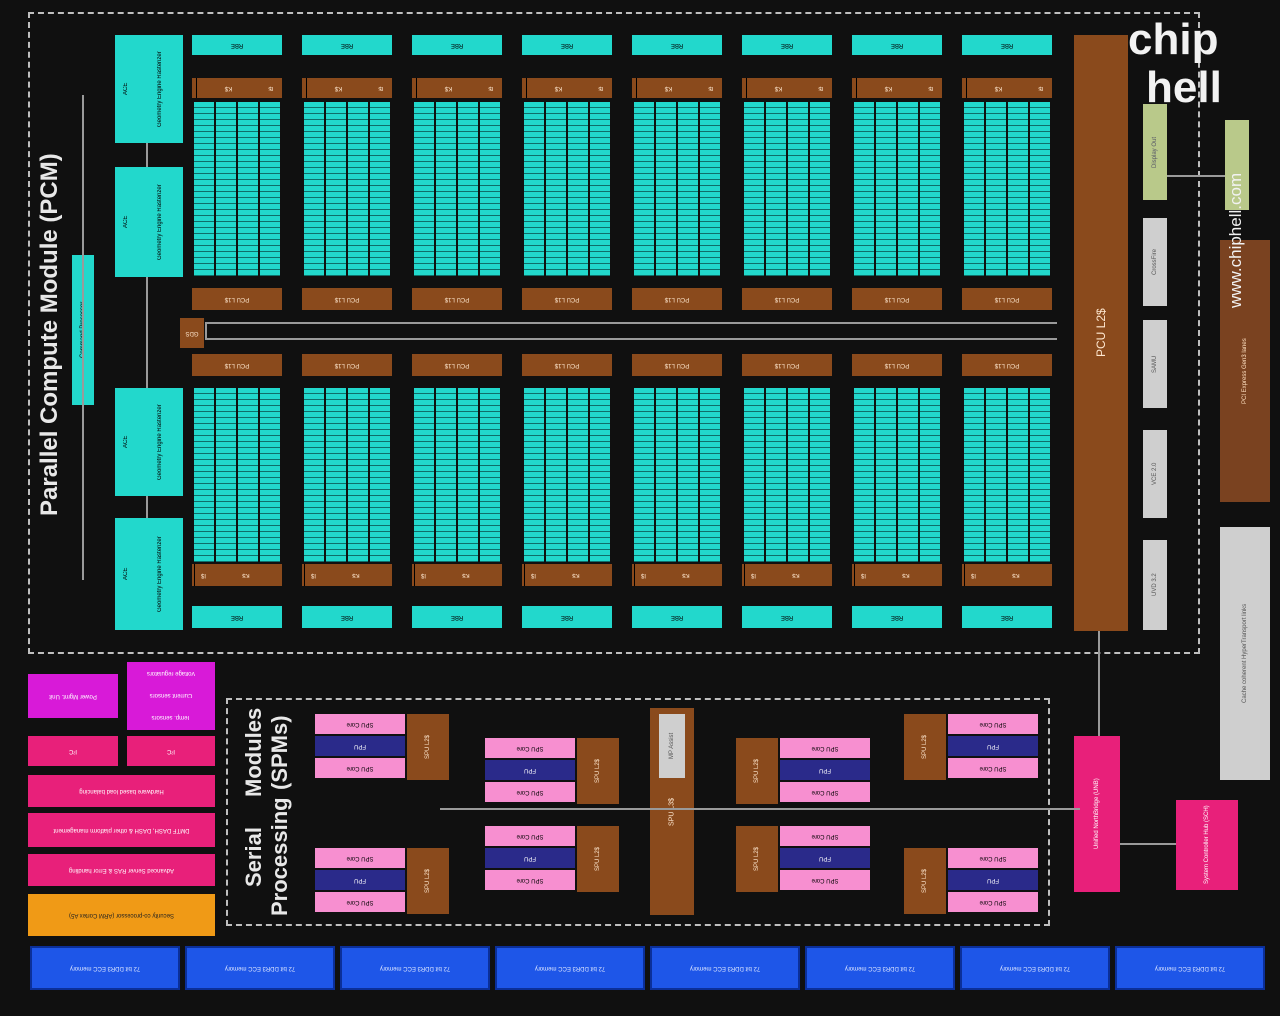 This screenshot has height=1016, width=1280. Describe the element at coordinates (1148, 844) in the screenshot. I see `sch-link` at that location.